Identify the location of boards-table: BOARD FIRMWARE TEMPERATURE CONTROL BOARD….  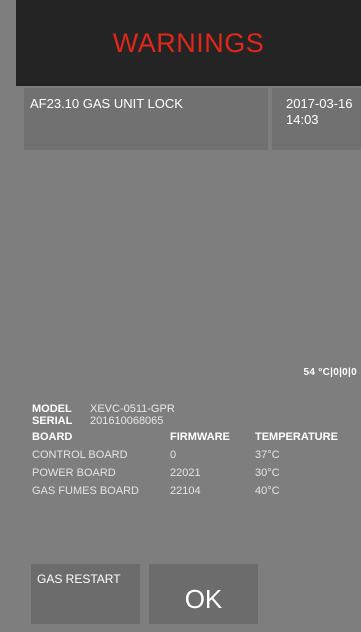
(196, 464).